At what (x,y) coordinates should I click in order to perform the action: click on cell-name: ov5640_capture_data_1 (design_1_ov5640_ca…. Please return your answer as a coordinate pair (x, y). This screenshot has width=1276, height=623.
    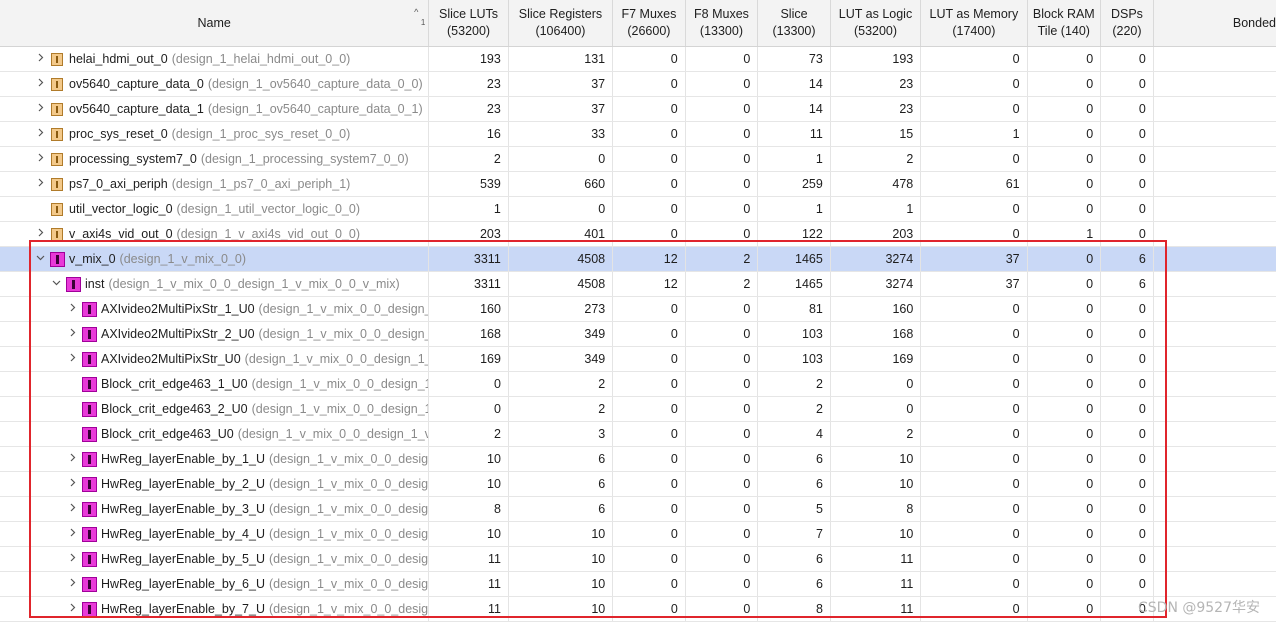
    Looking at the image, I should click on (215, 109).